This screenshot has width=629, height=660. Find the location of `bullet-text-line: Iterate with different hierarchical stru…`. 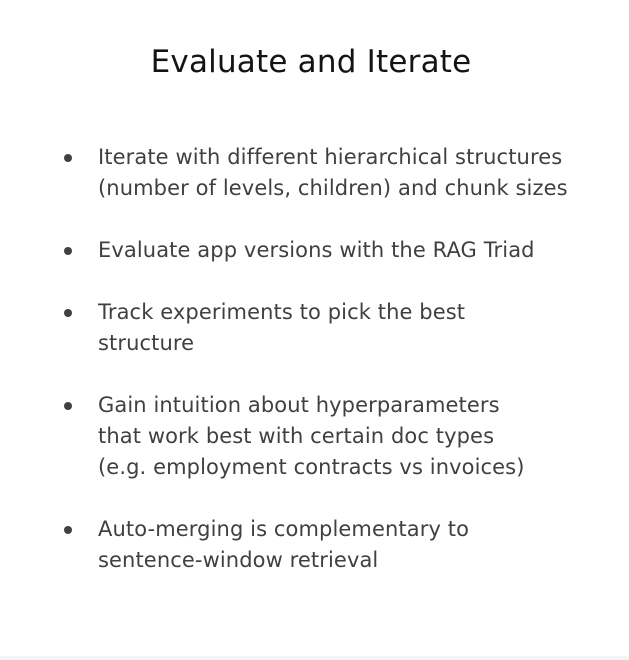

bullet-text-line: Iterate with different hierarchical stru… is located at coordinates (330, 157).